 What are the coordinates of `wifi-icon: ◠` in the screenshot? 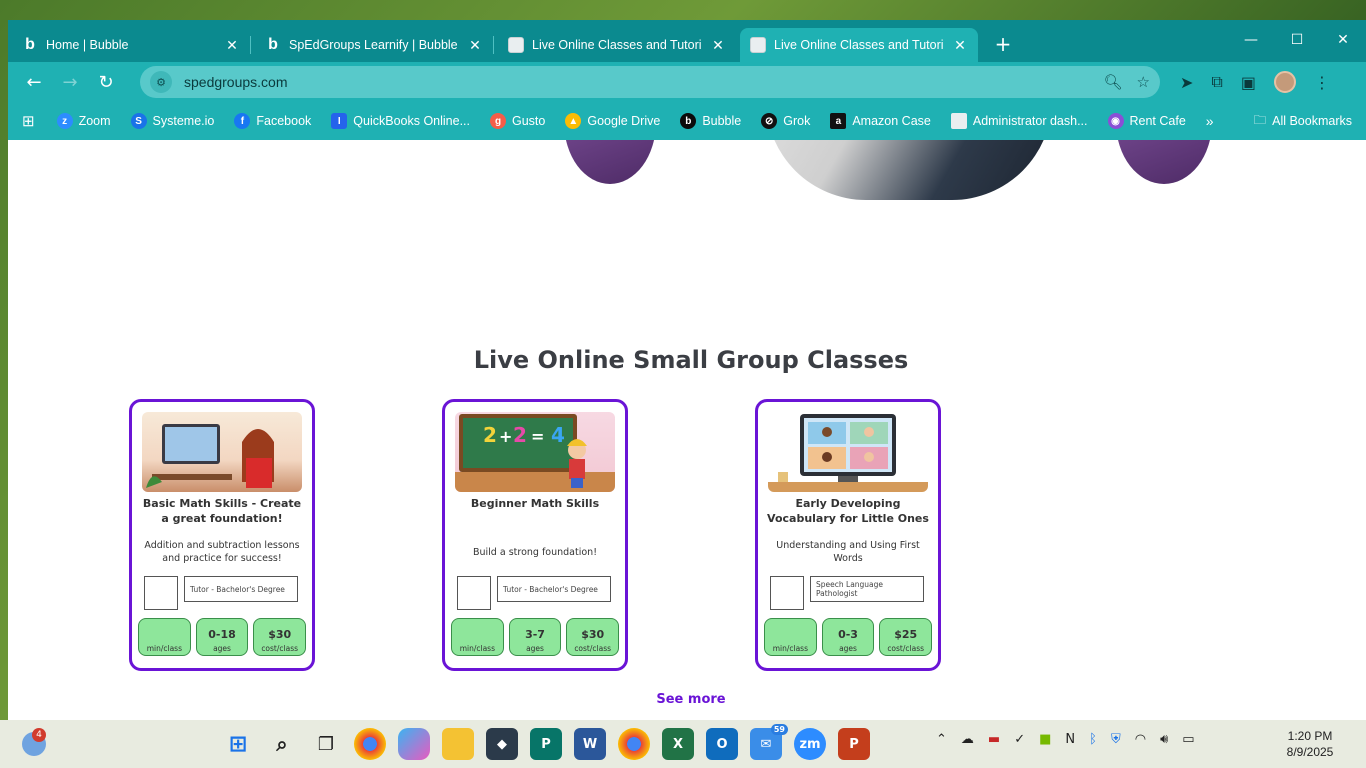 It's located at (1140, 739).